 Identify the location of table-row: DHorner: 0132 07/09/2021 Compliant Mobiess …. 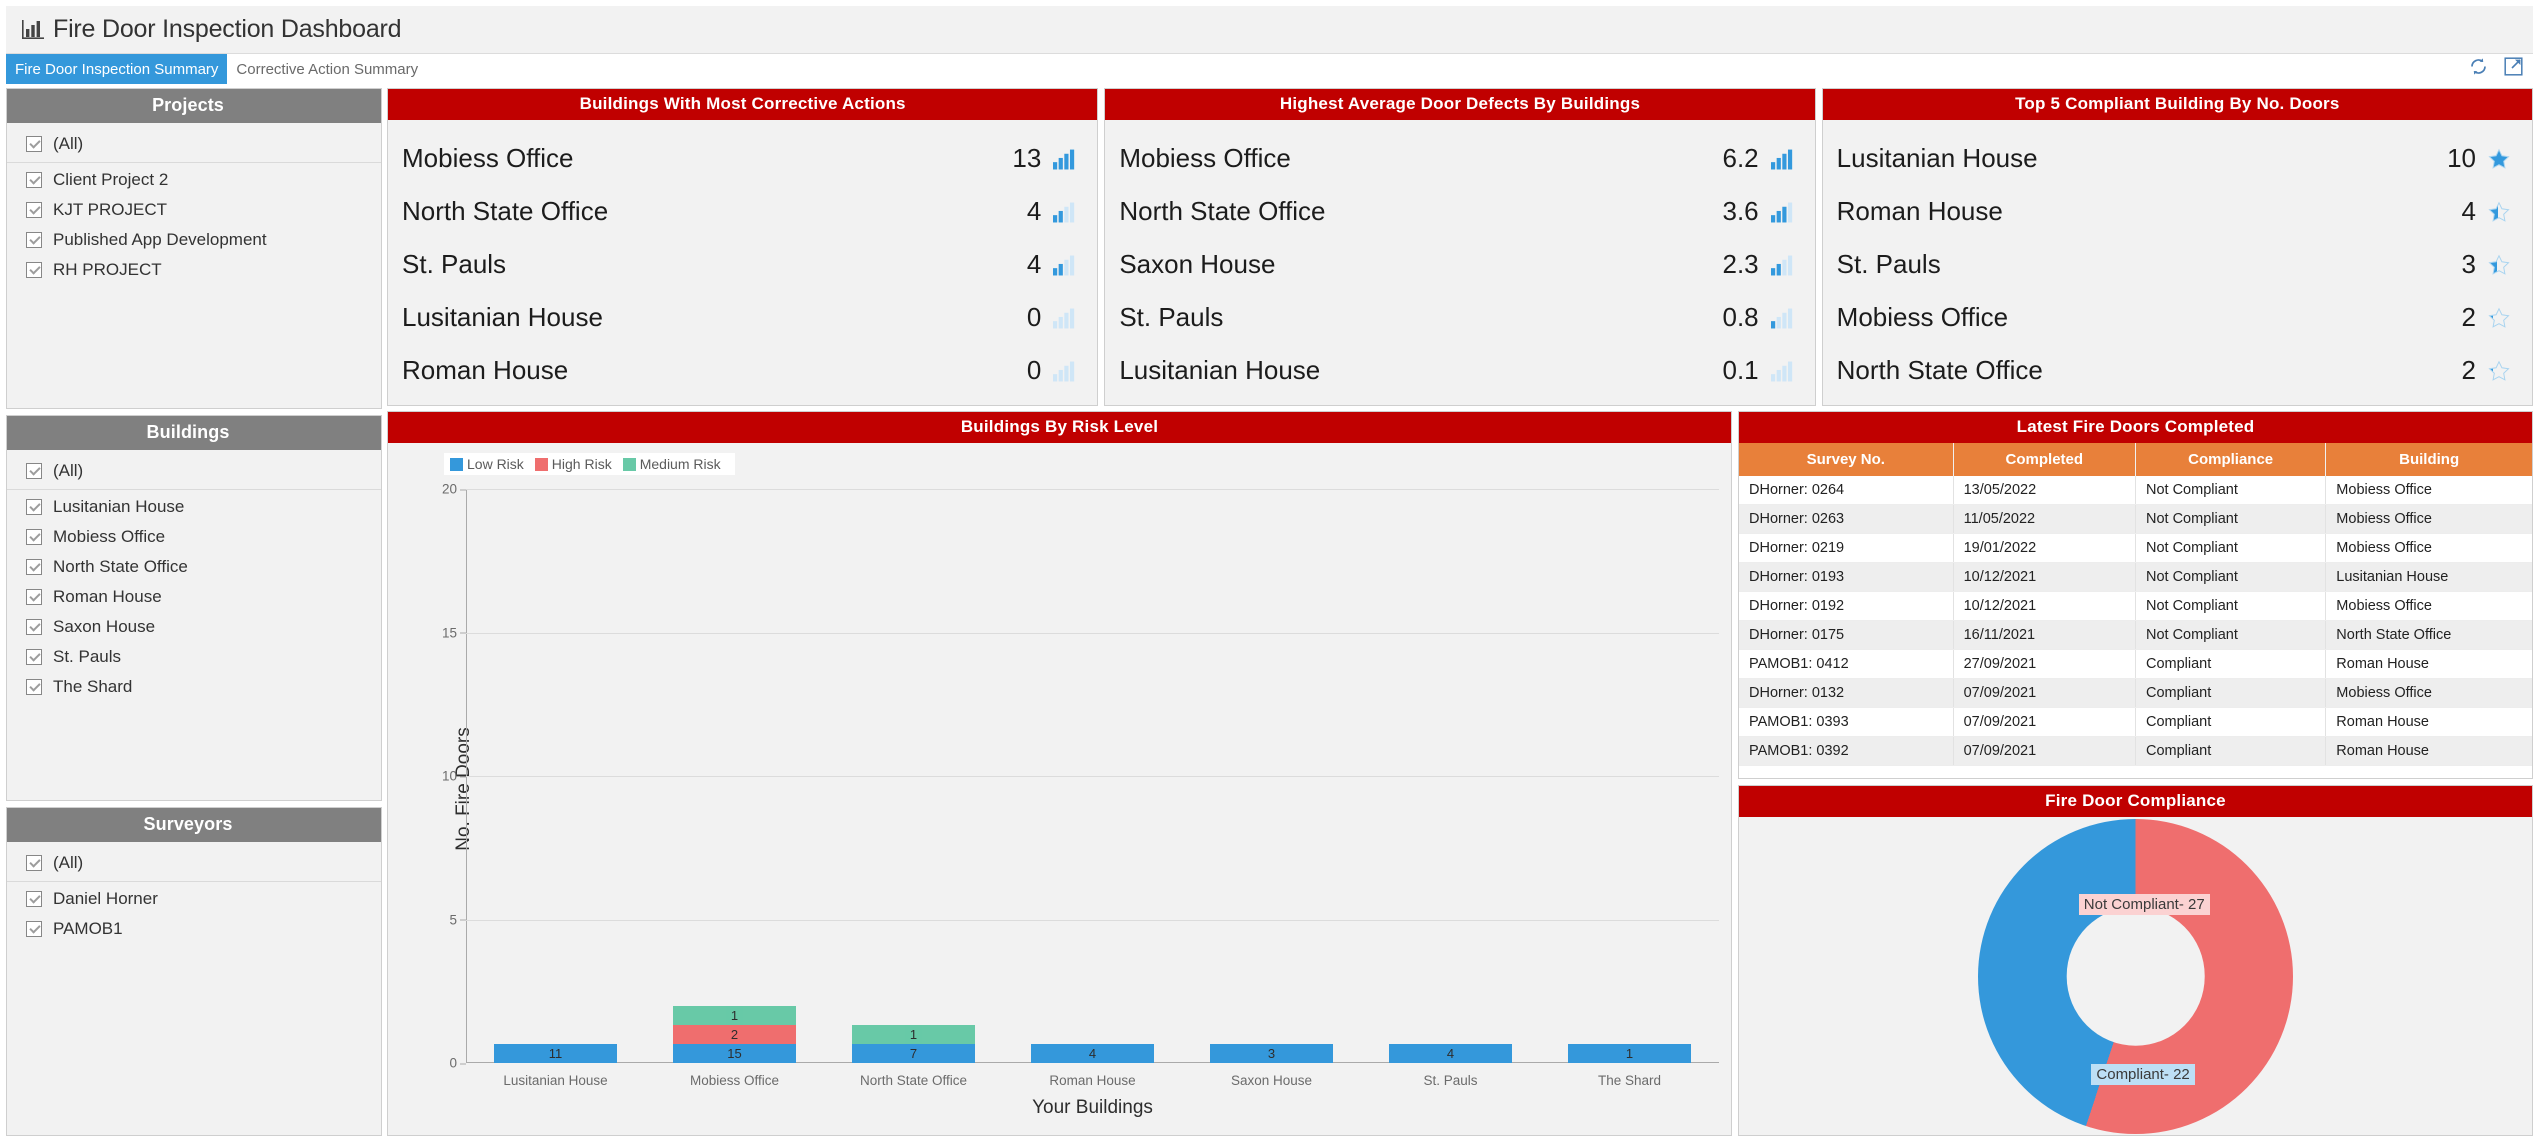
(2135, 693).